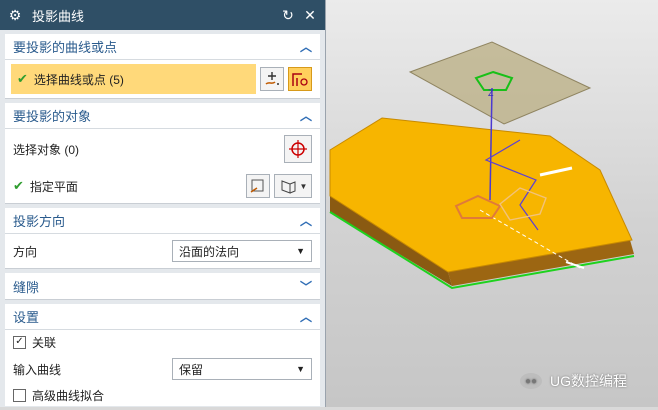 This screenshot has width=658, height=410. I want to click on watermark-text: UG数控编程, so click(588, 381).